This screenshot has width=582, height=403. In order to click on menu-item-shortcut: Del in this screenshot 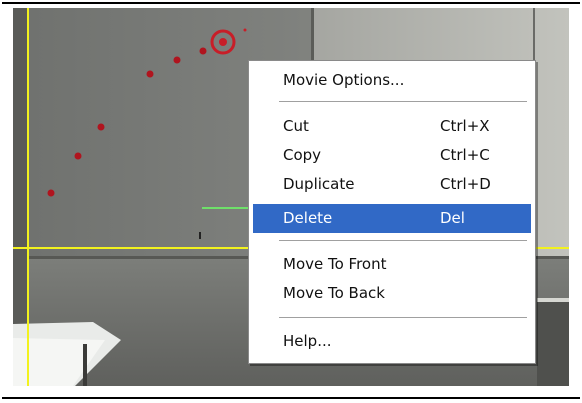, I will do `click(452, 218)`.